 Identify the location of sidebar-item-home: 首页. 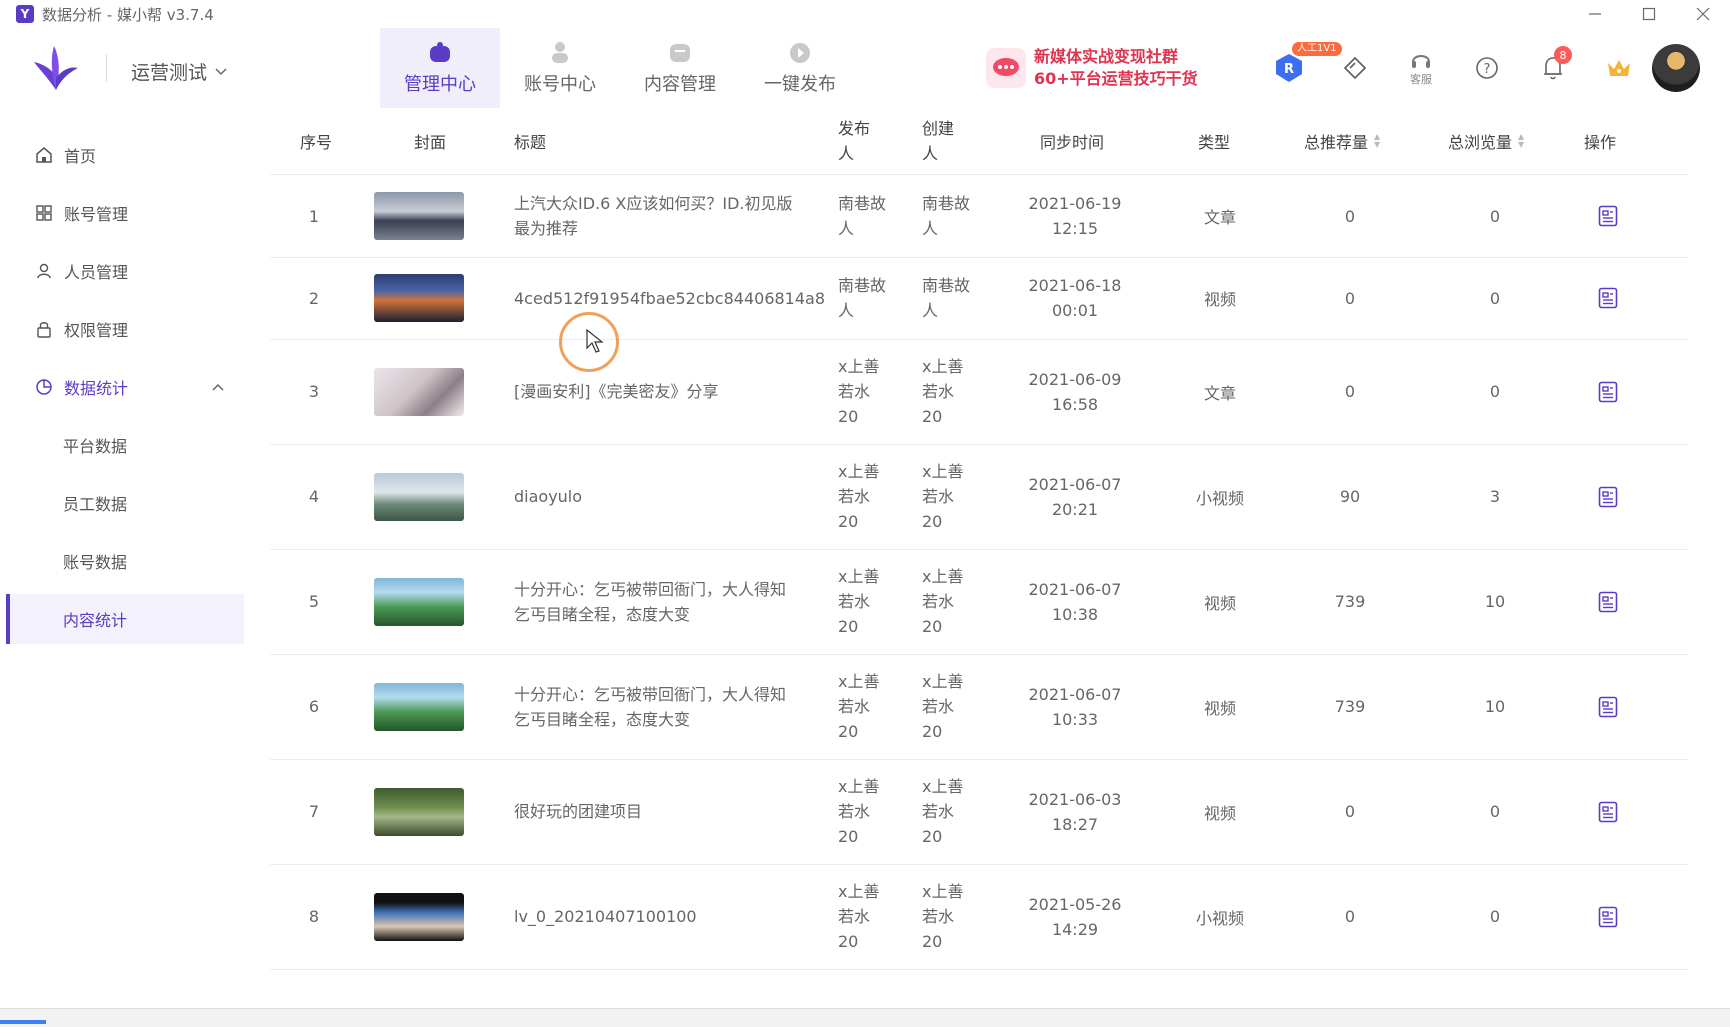
(125, 155).